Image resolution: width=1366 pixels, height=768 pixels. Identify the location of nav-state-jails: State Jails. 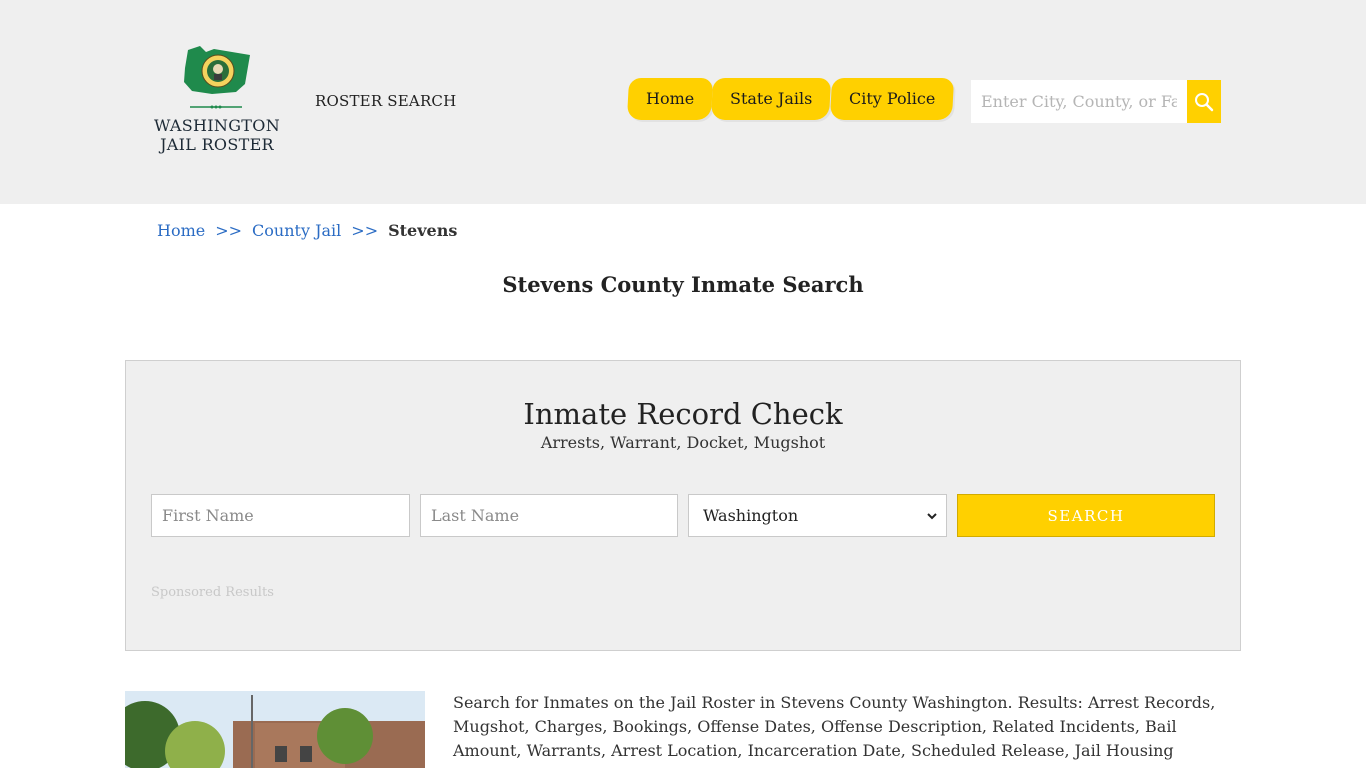
(771, 99).